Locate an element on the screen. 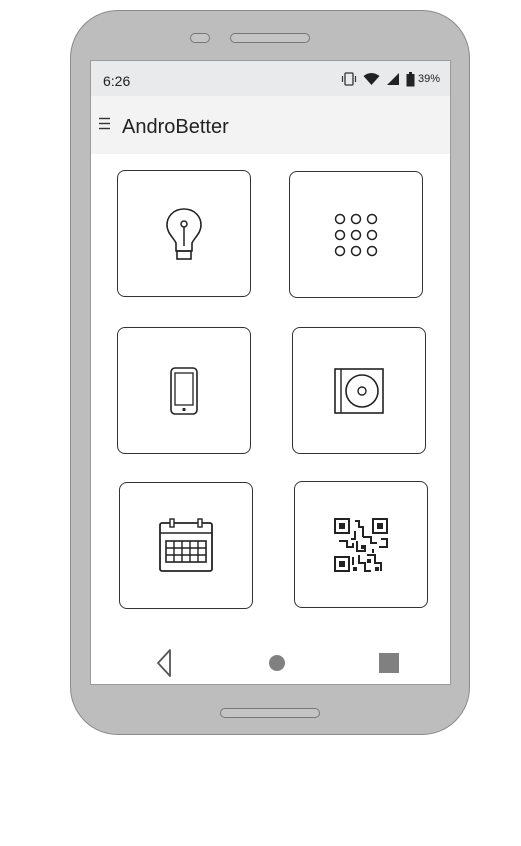 Image resolution: width=521 pixels, height=846 pixels. tile-dialpad is located at coordinates (356, 234).